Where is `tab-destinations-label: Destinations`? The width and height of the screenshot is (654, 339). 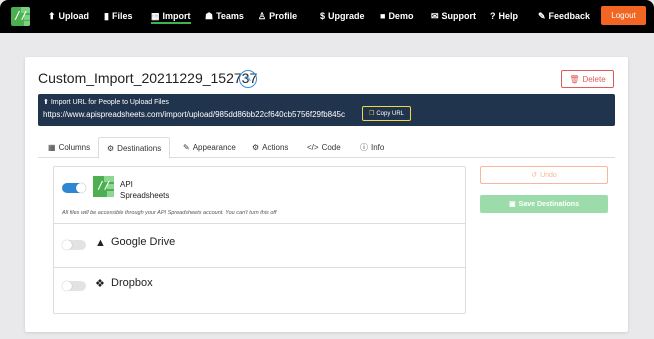 tab-destinations-label: Destinations is located at coordinates (139, 148).